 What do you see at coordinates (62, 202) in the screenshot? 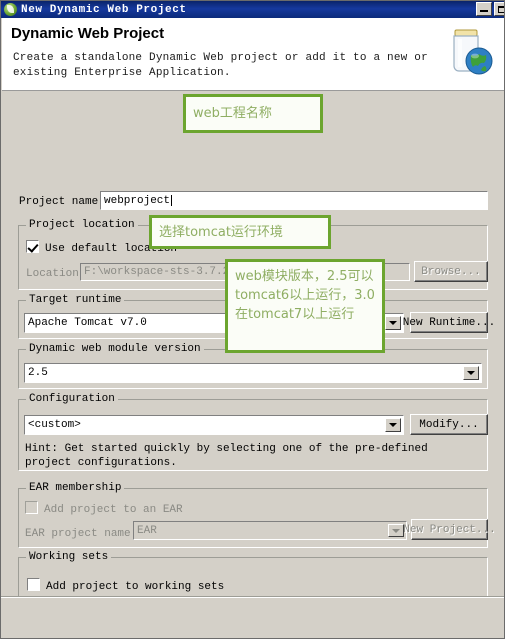
I see `project-name-label: Project name:` at bounding box center [62, 202].